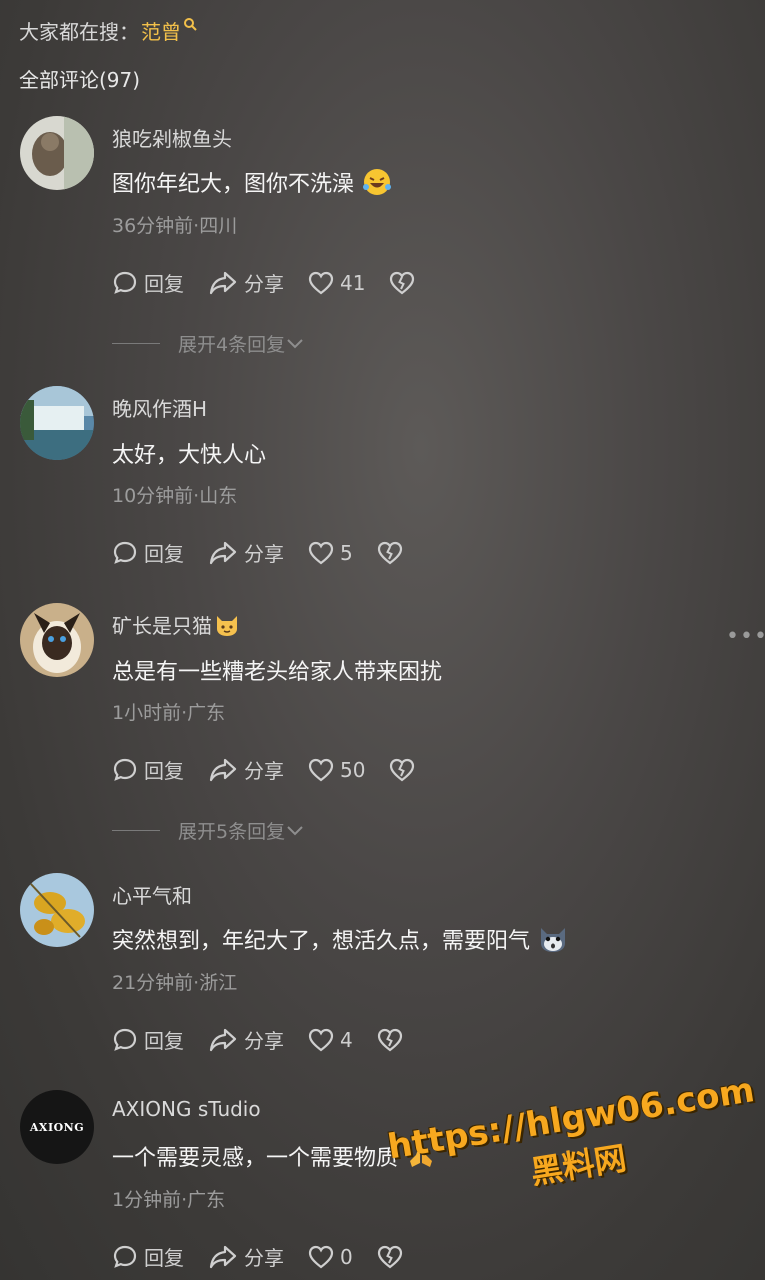  Describe the element at coordinates (175, 226) in the screenshot. I see `comment-meta: 36分钟前·四川` at that location.